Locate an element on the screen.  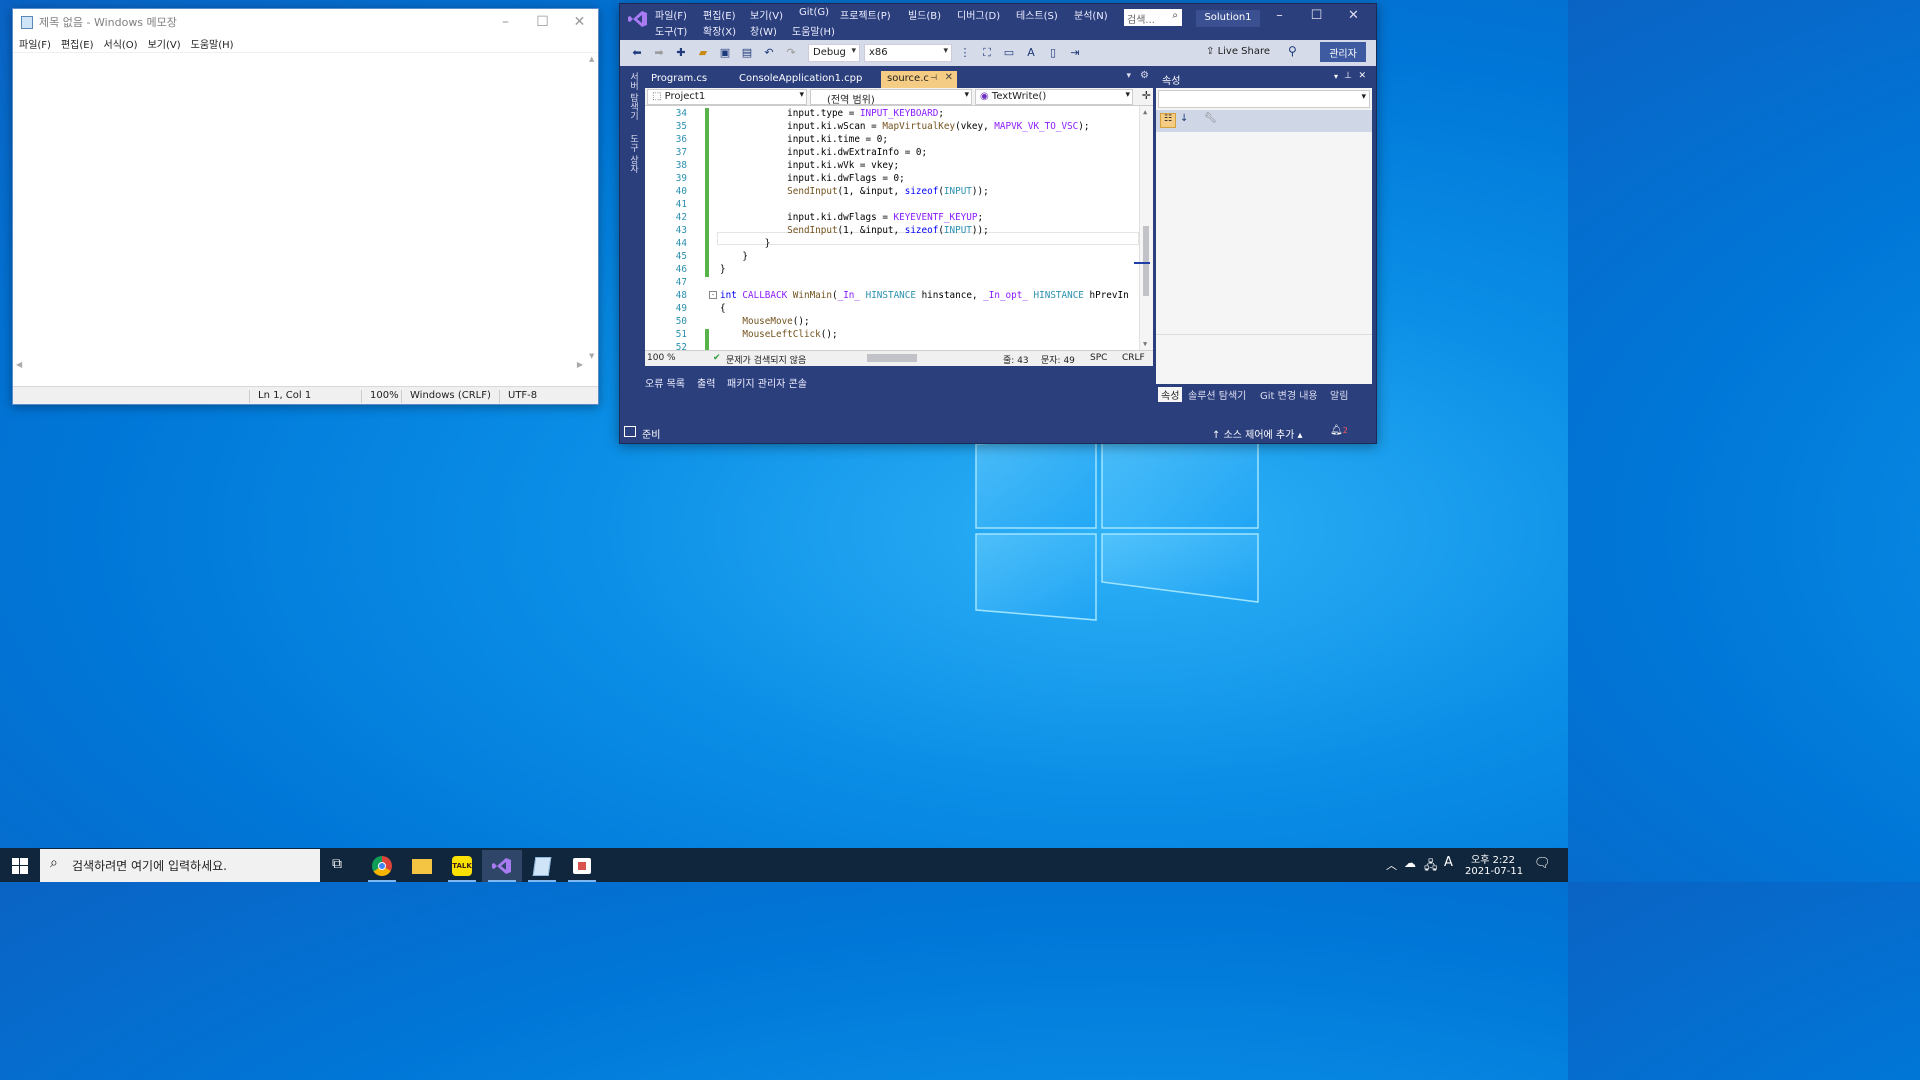
vertical-scrollbar: ▲ ▼ is located at coordinates (592, 207).